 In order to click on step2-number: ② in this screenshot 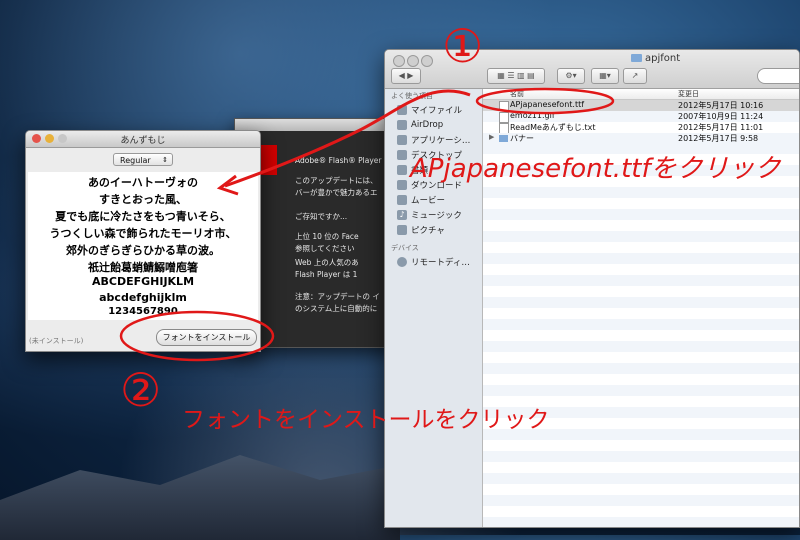, I will do `click(141, 390)`.